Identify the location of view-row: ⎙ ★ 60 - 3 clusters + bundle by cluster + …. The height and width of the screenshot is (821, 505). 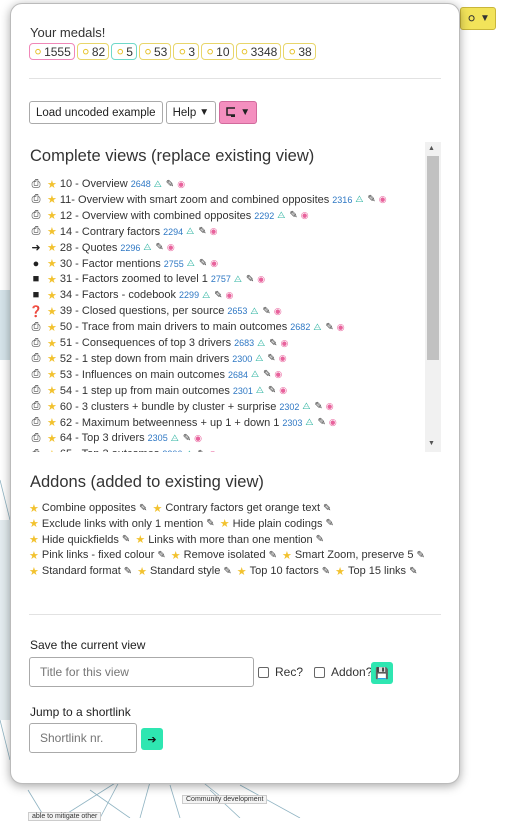
(181, 407).